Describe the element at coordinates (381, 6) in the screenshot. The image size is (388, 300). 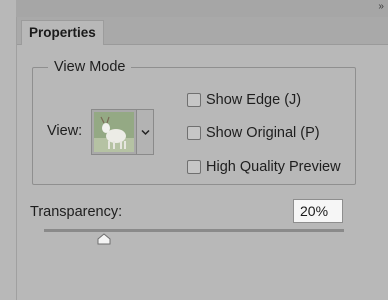
I see `collapse-panel-icon: ››` at that location.